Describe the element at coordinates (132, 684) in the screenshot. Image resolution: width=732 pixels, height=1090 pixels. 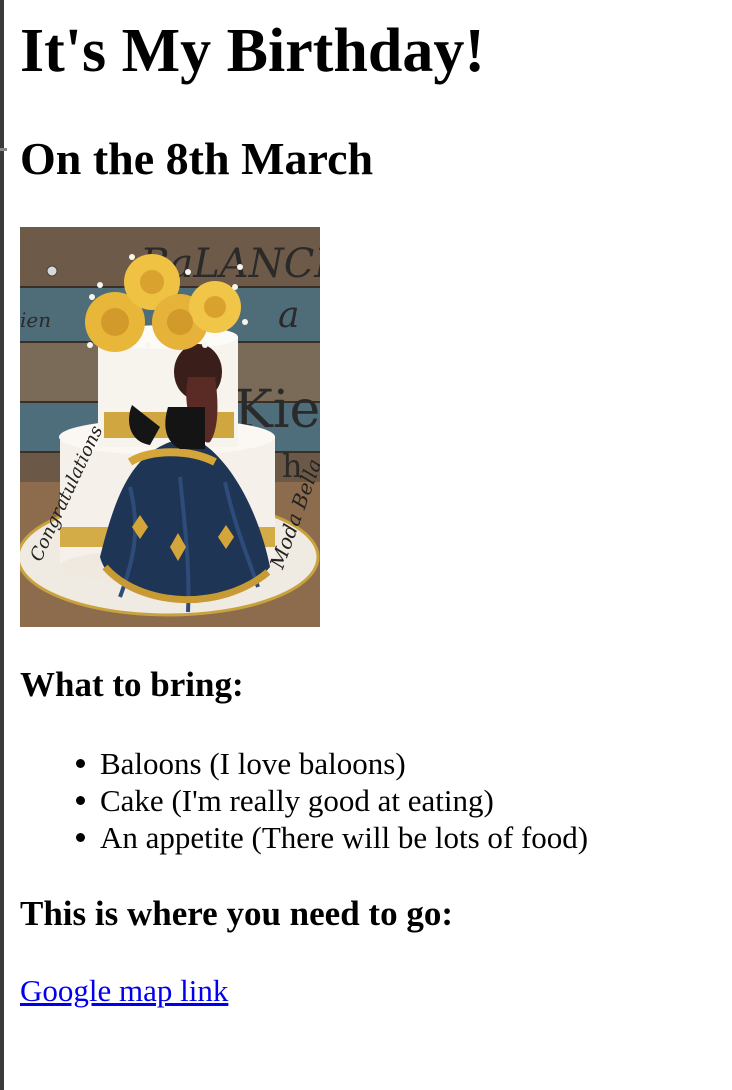
I see `bring-heading: What to bring:` at that location.